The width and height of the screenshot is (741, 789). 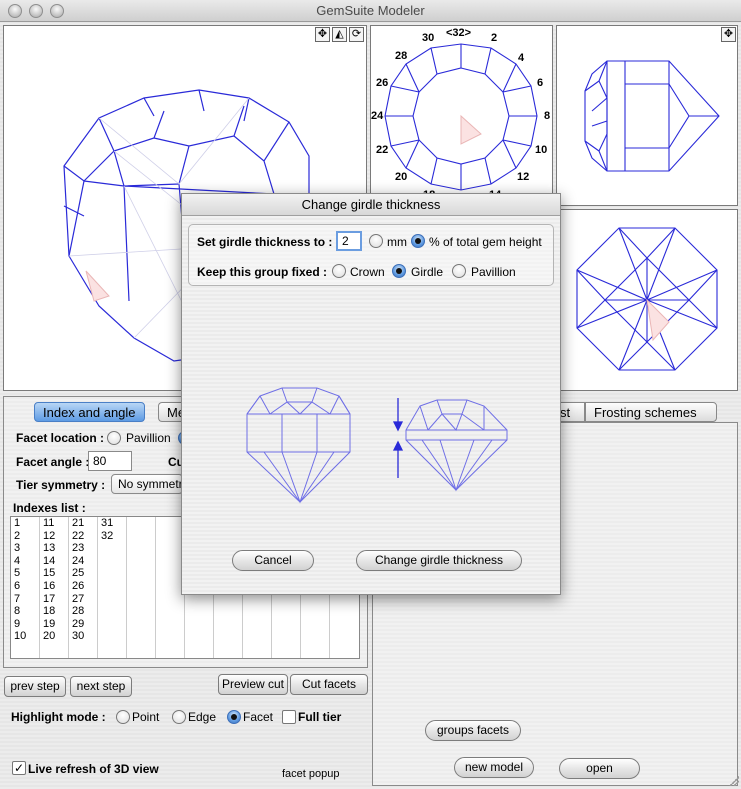 I want to click on cut-facets-button: Cut facets, so click(x=329, y=684).